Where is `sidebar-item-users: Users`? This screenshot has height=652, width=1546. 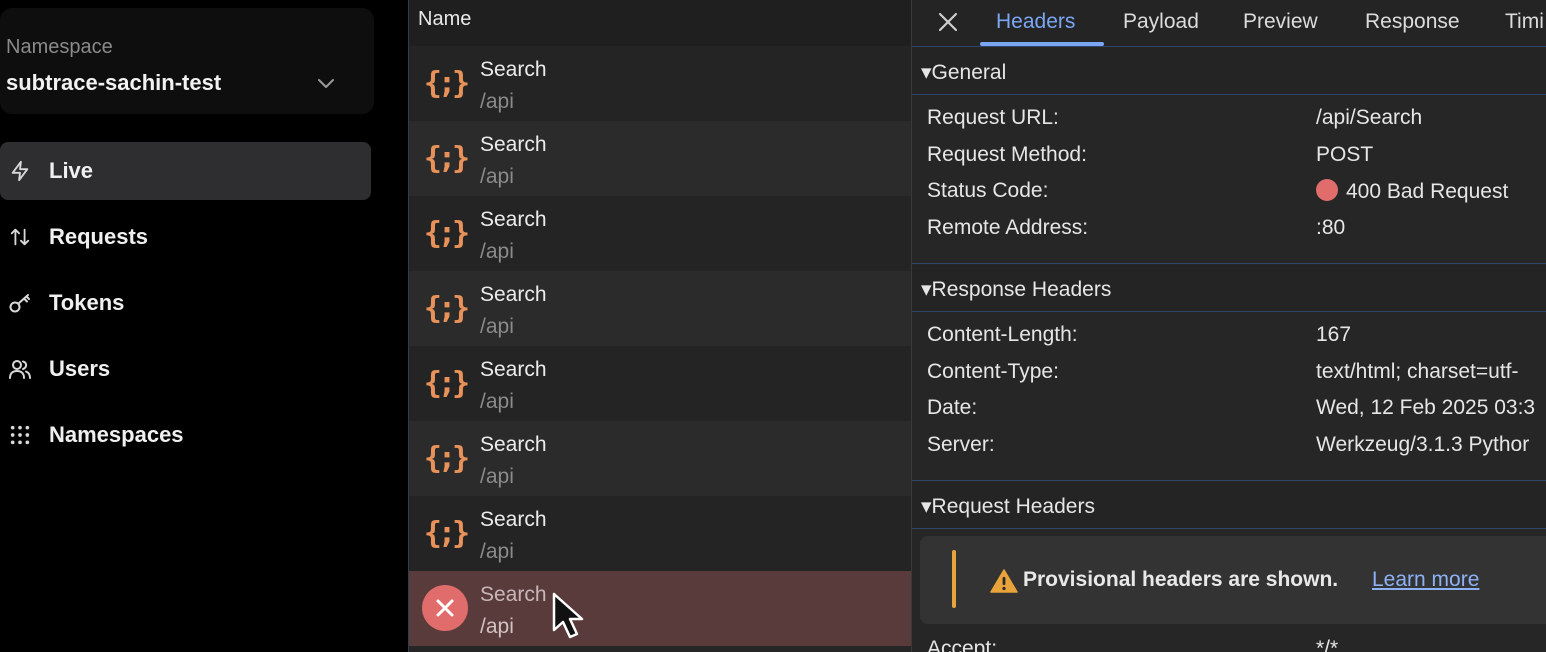 sidebar-item-users: Users is located at coordinates (185, 369).